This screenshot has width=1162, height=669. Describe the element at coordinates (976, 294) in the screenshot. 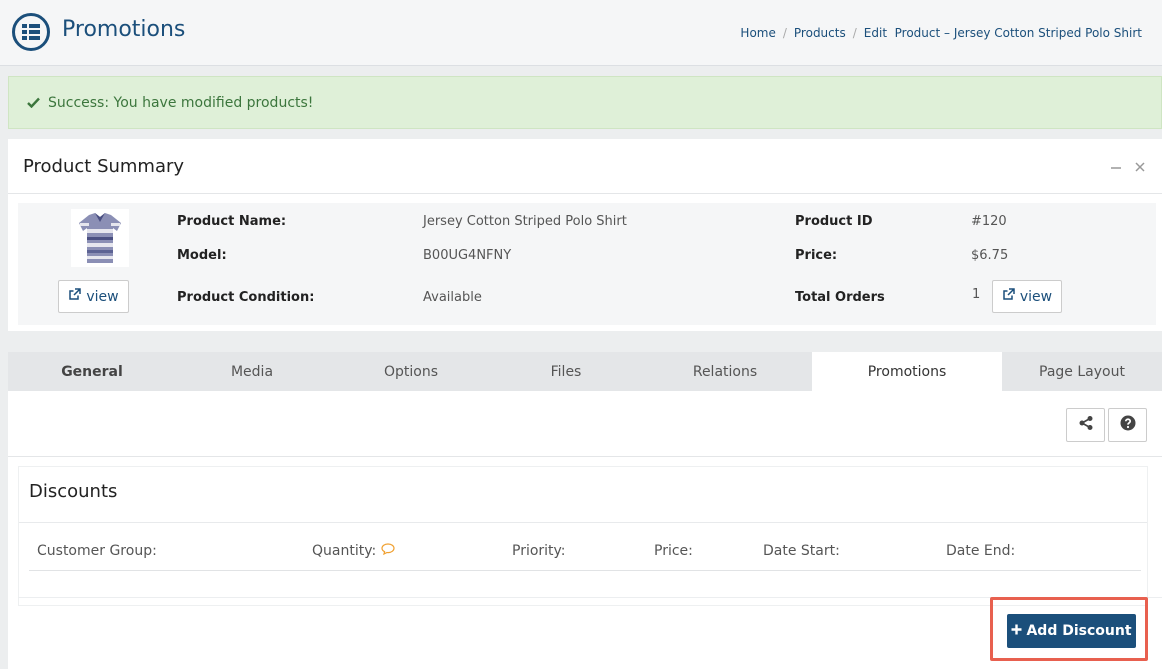

I see `total-orders-value: 1` at that location.